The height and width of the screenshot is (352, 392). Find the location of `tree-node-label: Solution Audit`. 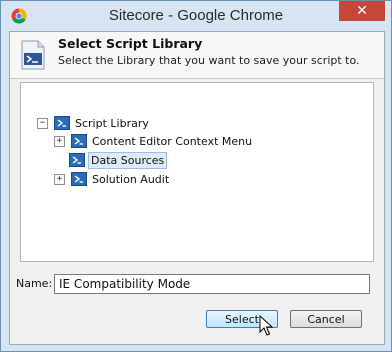

tree-node-label: Solution Audit is located at coordinates (131, 179).